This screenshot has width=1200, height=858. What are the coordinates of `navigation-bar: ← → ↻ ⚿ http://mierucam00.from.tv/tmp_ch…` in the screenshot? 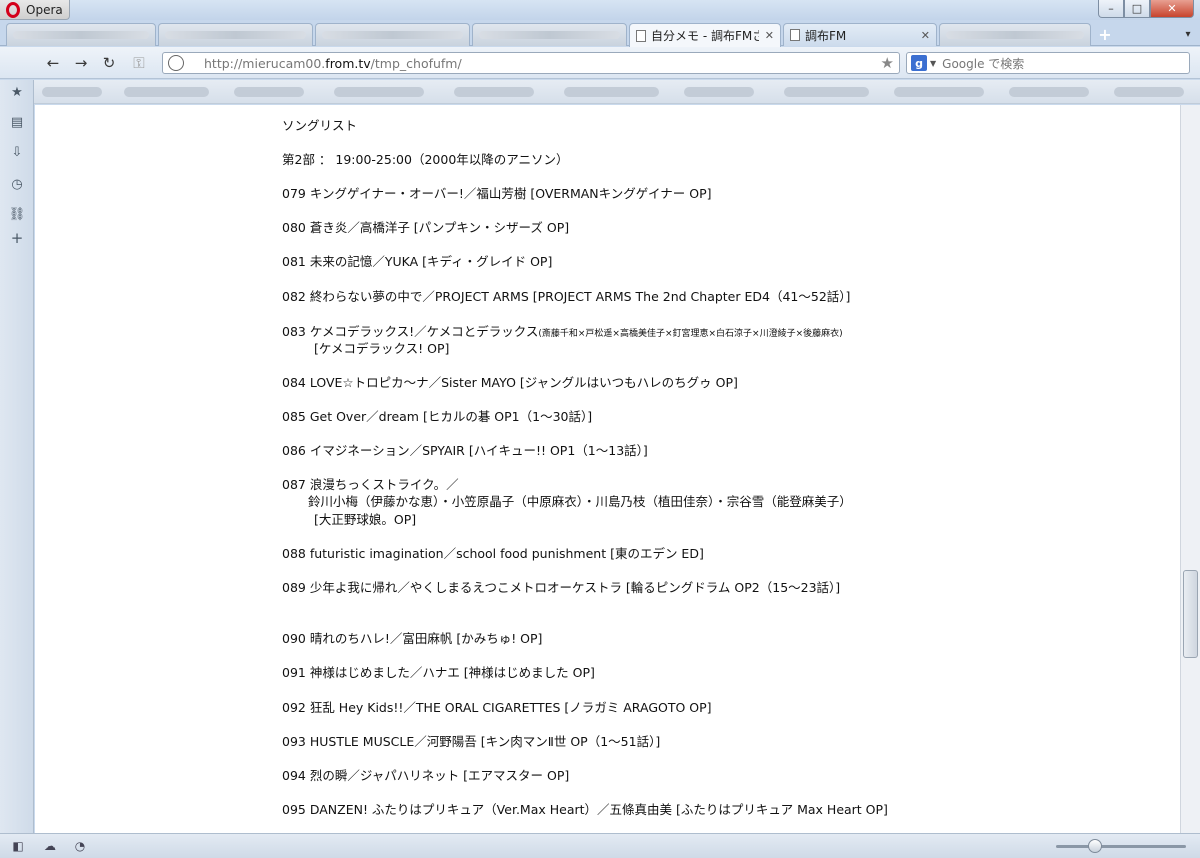 It's located at (600, 63).